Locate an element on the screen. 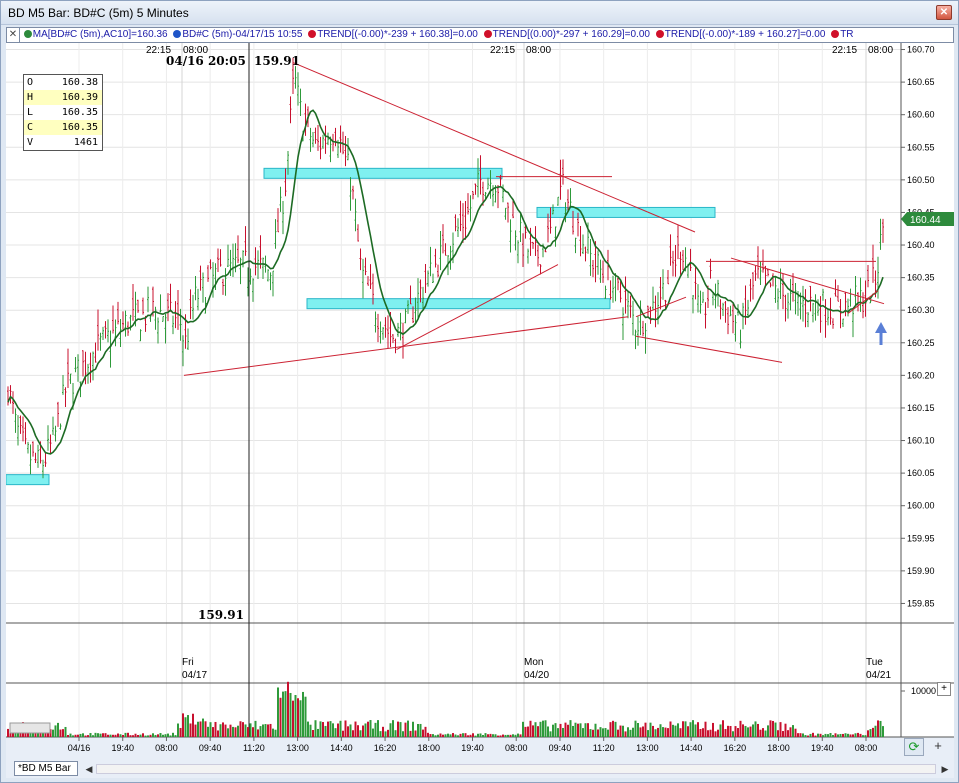  legend-item-trend-4: TR is located at coordinates (842, 35).